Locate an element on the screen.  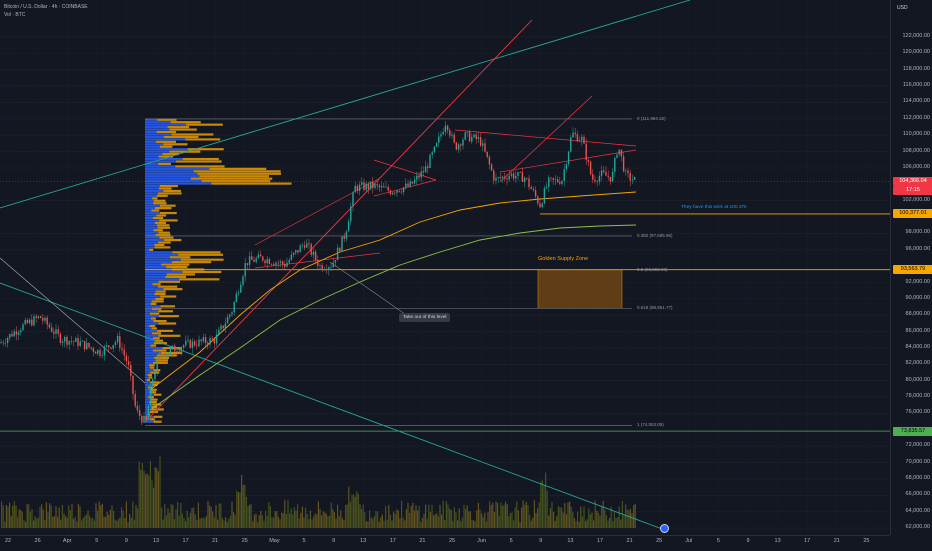
time-tick-label: 25 is located at coordinates (244, 541).